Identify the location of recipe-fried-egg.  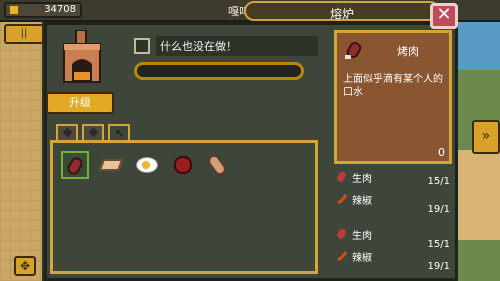
(147, 165).